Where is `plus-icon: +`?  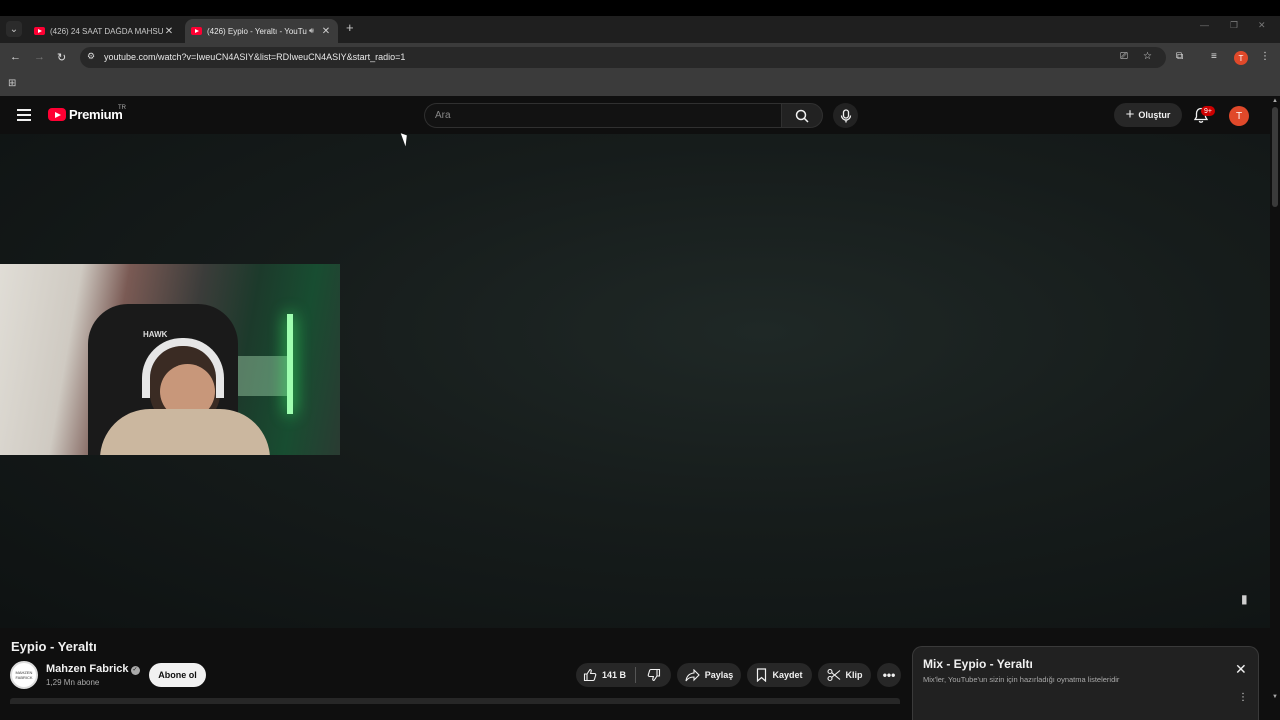 plus-icon: + is located at coordinates (1130, 114).